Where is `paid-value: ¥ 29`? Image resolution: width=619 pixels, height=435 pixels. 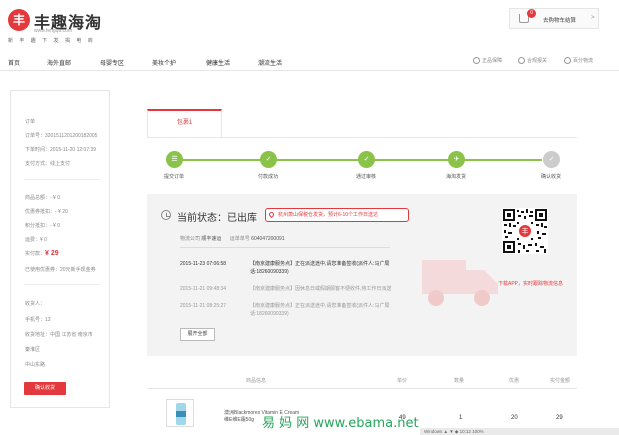 paid-value: ¥ 29 is located at coordinates (52, 253).